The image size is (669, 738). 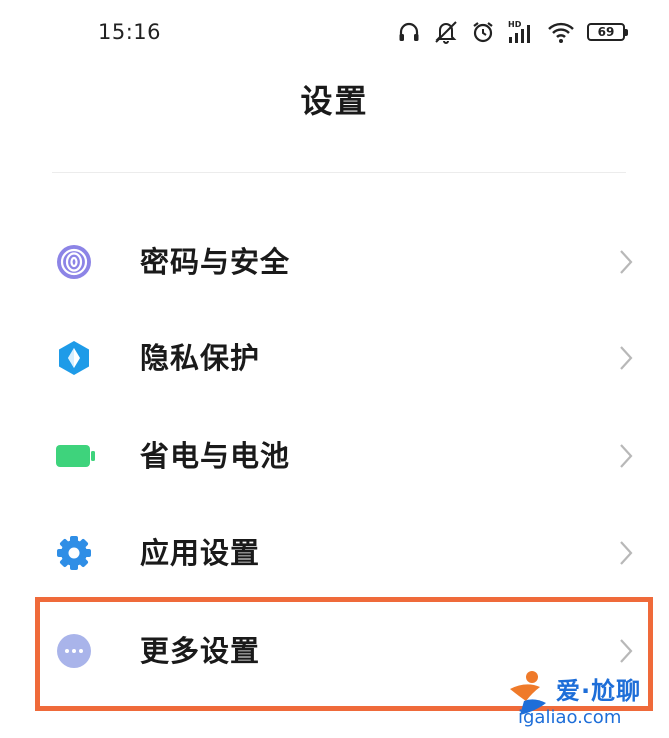 I want to click on settings-item-label: 应用设置, so click(x=200, y=553).